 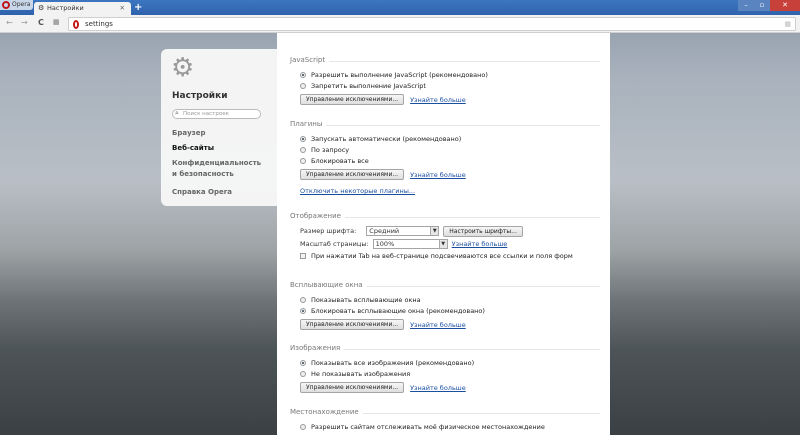 I want to click on page-zoom-select: 100% ▼, so click(x=410, y=244).